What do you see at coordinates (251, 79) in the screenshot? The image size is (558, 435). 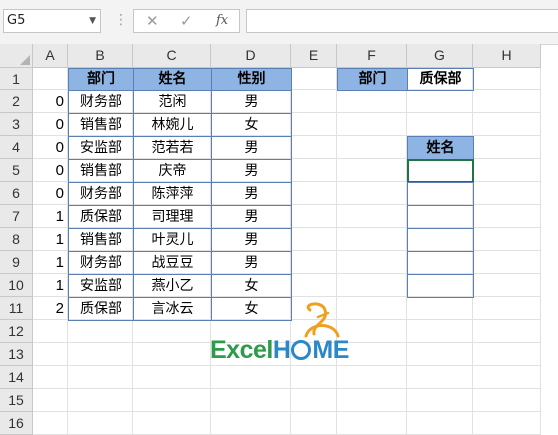 I see `table-header: 性别` at bounding box center [251, 79].